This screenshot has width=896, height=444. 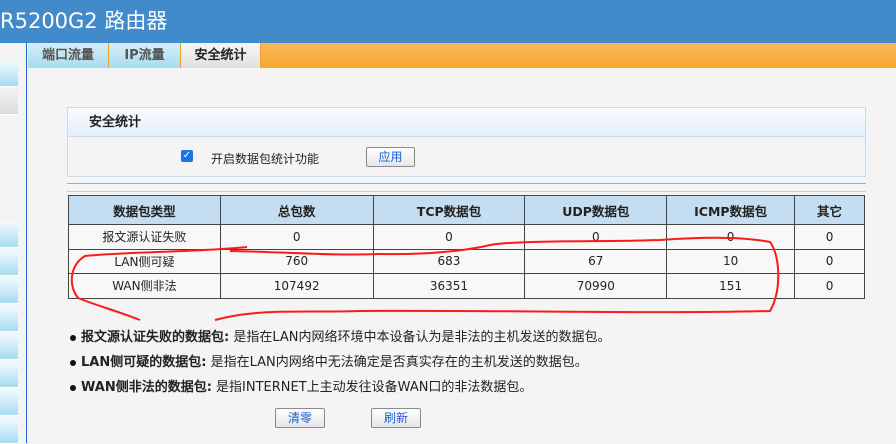 I want to click on table-row: 报文源认证失败 0 0 0 0 0, so click(x=466, y=237).